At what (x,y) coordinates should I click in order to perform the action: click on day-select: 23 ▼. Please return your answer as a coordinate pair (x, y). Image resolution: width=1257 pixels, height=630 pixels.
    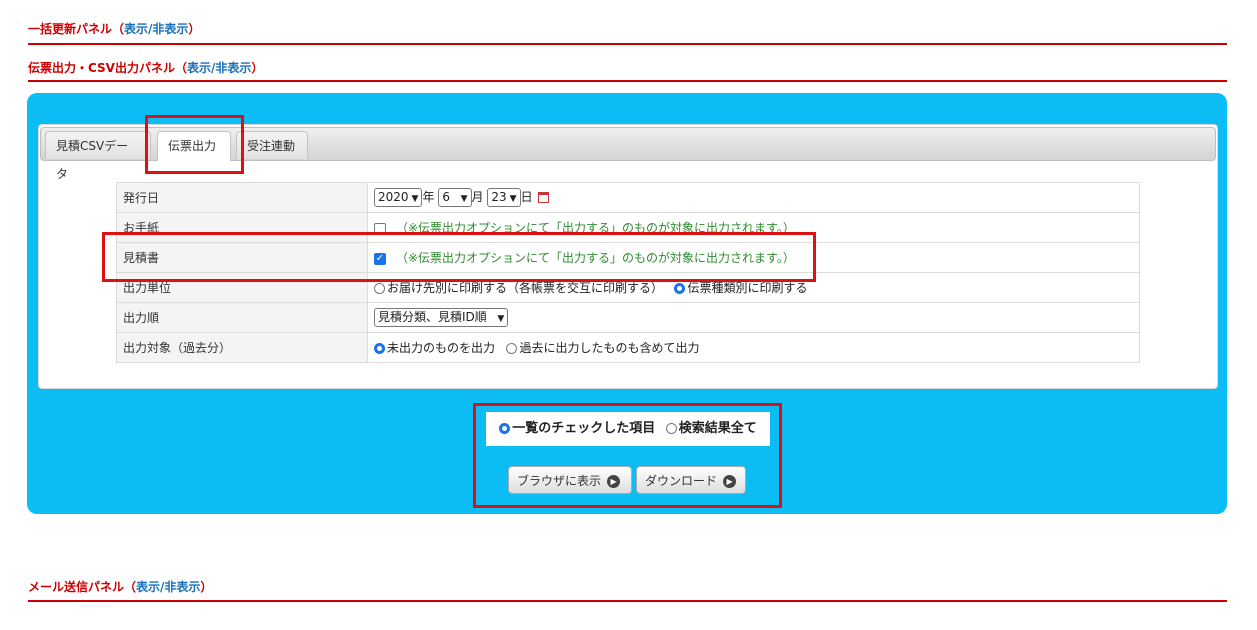
    Looking at the image, I should click on (504, 197).